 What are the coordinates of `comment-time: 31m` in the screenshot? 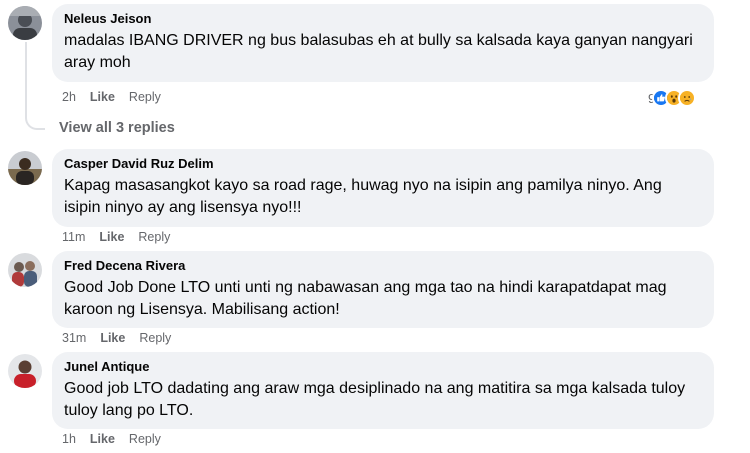 It's located at (74, 338).